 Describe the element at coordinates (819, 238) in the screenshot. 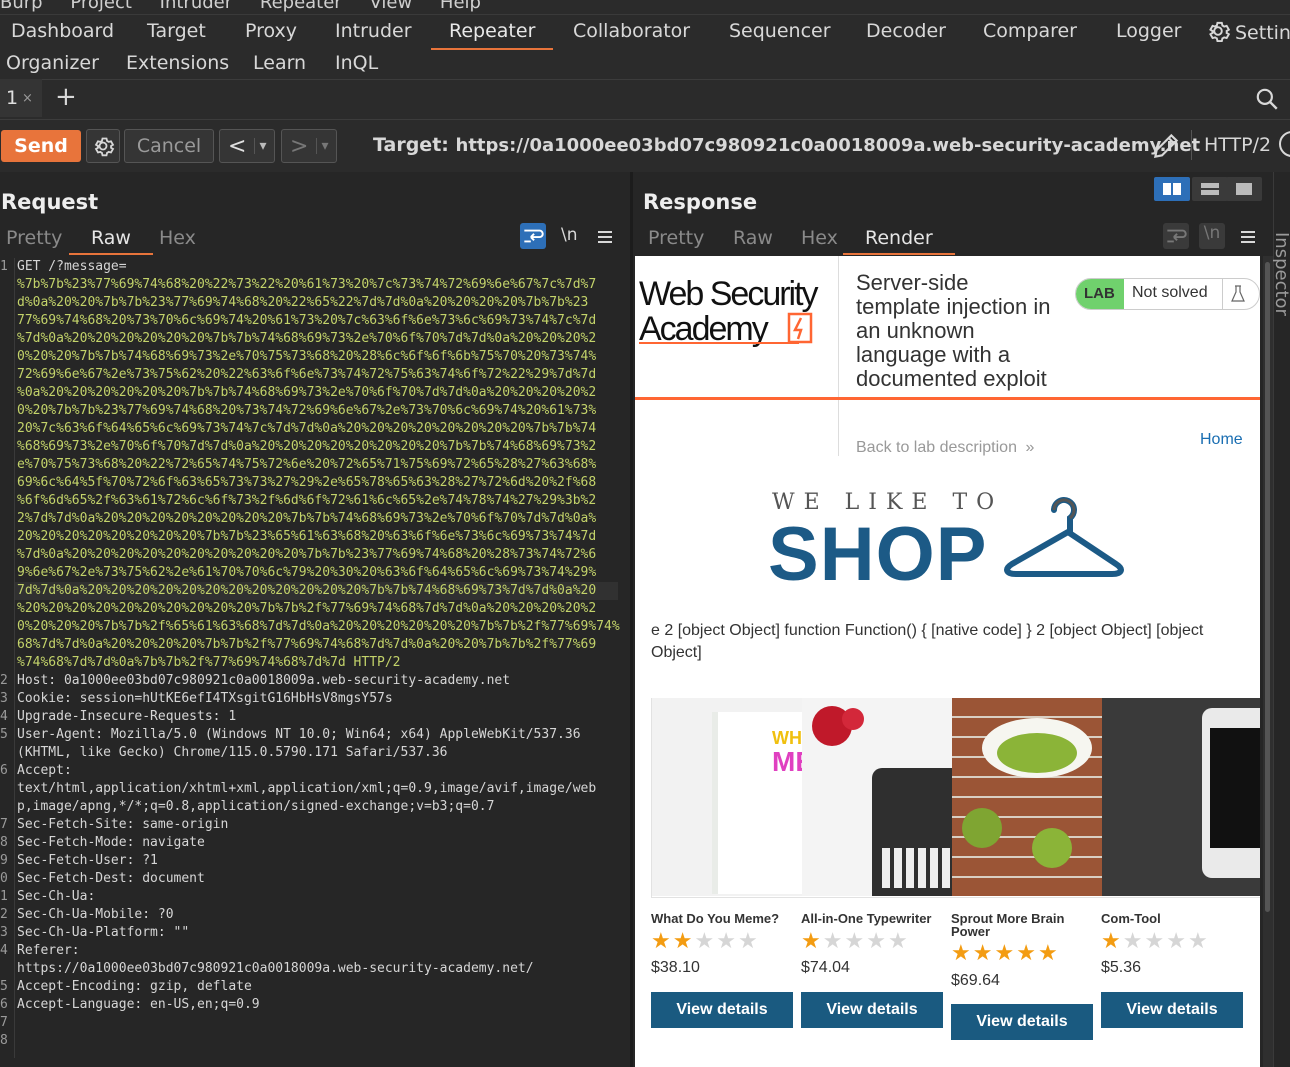

I see `response-tab-hex: Hex` at that location.